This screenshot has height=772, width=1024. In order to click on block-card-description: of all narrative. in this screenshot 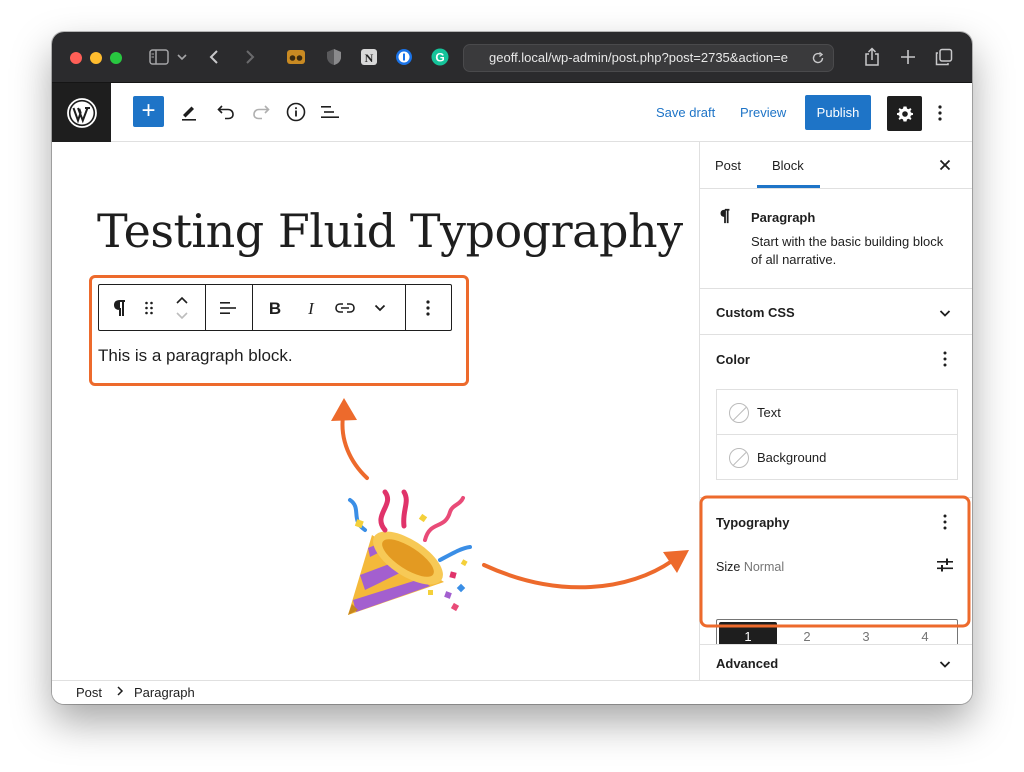, I will do `click(794, 259)`.